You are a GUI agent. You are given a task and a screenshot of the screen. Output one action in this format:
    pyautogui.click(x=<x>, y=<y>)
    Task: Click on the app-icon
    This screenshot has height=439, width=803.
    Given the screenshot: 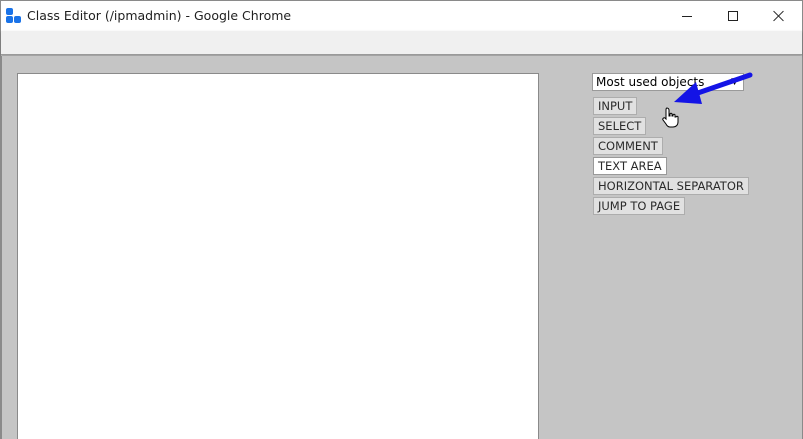 What is the action you would take?
    pyautogui.click(x=14, y=16)
    